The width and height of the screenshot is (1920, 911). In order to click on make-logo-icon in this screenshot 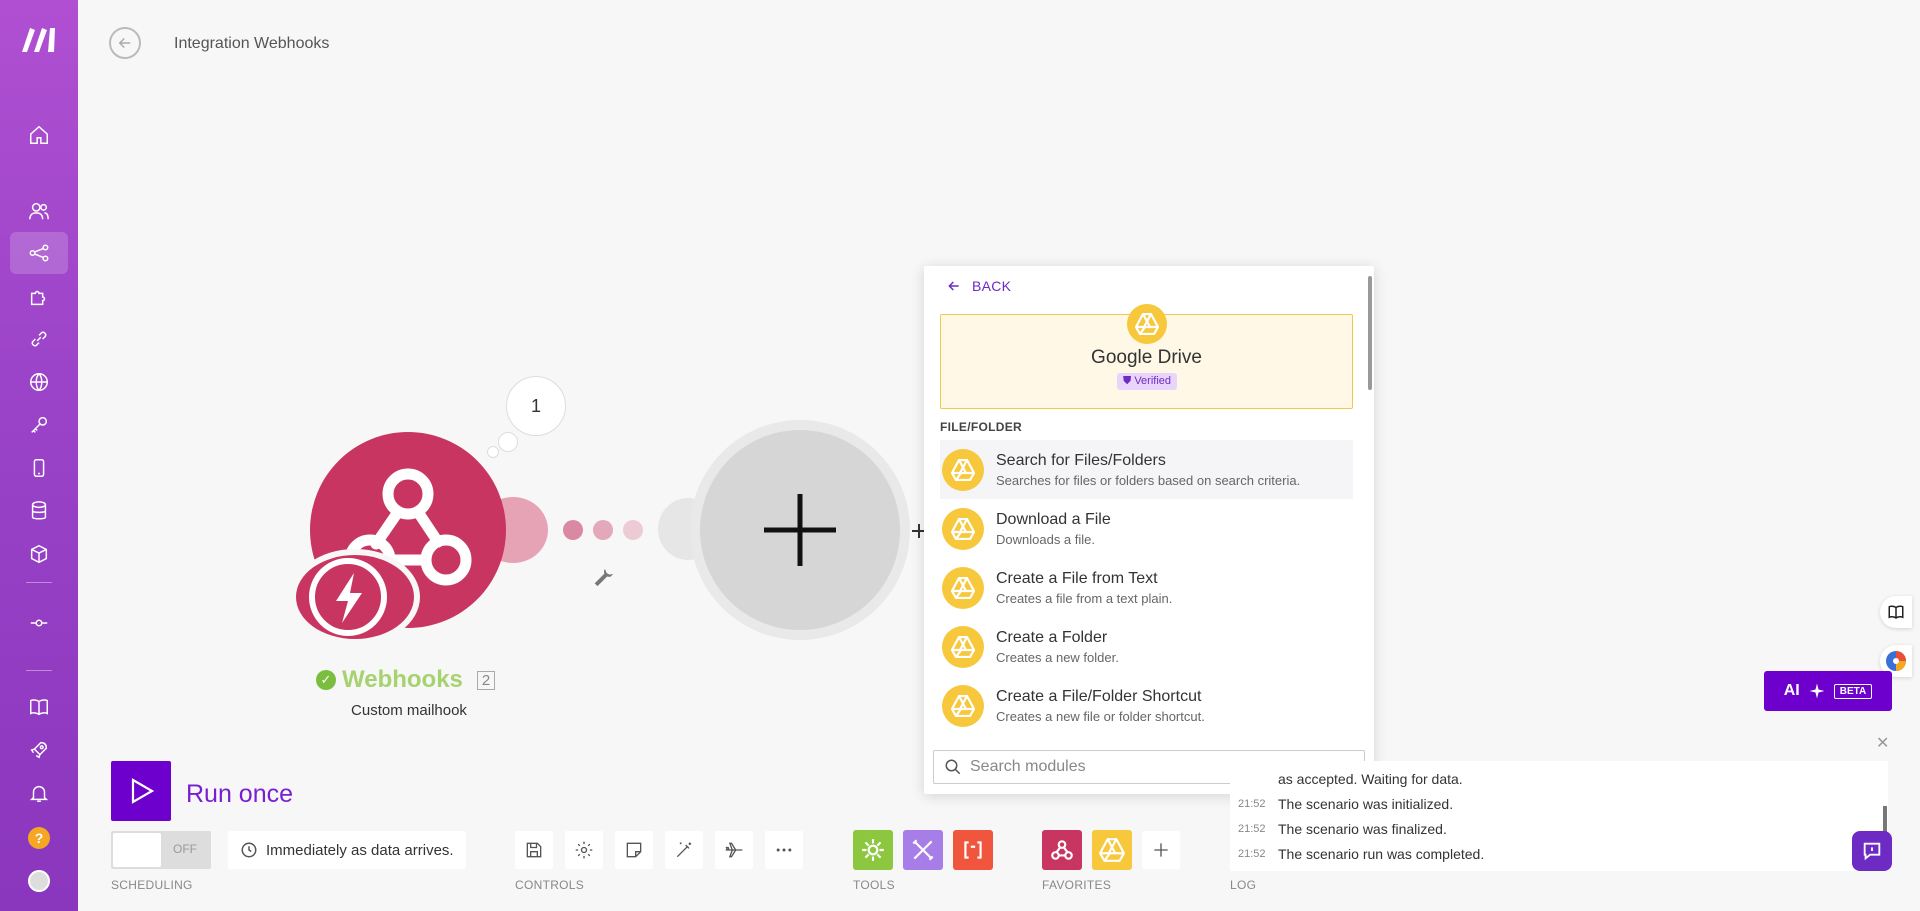, I will do `click(39, 39)`.